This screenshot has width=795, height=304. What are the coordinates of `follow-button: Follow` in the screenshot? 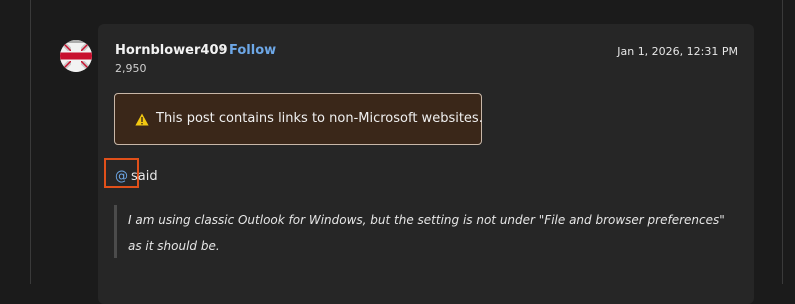 It's located at (252, 50).